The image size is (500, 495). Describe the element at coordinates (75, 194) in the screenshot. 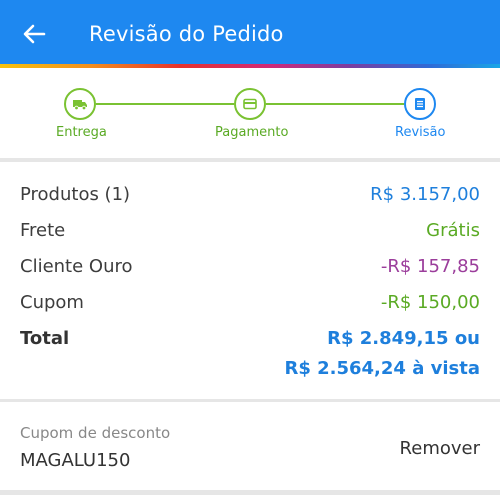

I see `products-label: Produtos (1)` at that location.